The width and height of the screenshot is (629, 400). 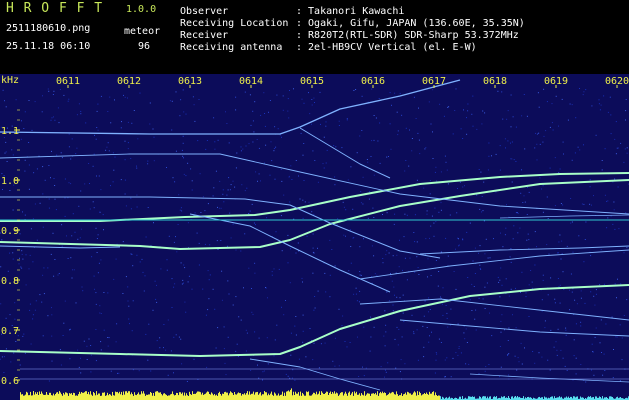 What do you see at coordinates (144, 46) in the screenshot?
I see `count-value: 96` at bounding box center [144, 46].